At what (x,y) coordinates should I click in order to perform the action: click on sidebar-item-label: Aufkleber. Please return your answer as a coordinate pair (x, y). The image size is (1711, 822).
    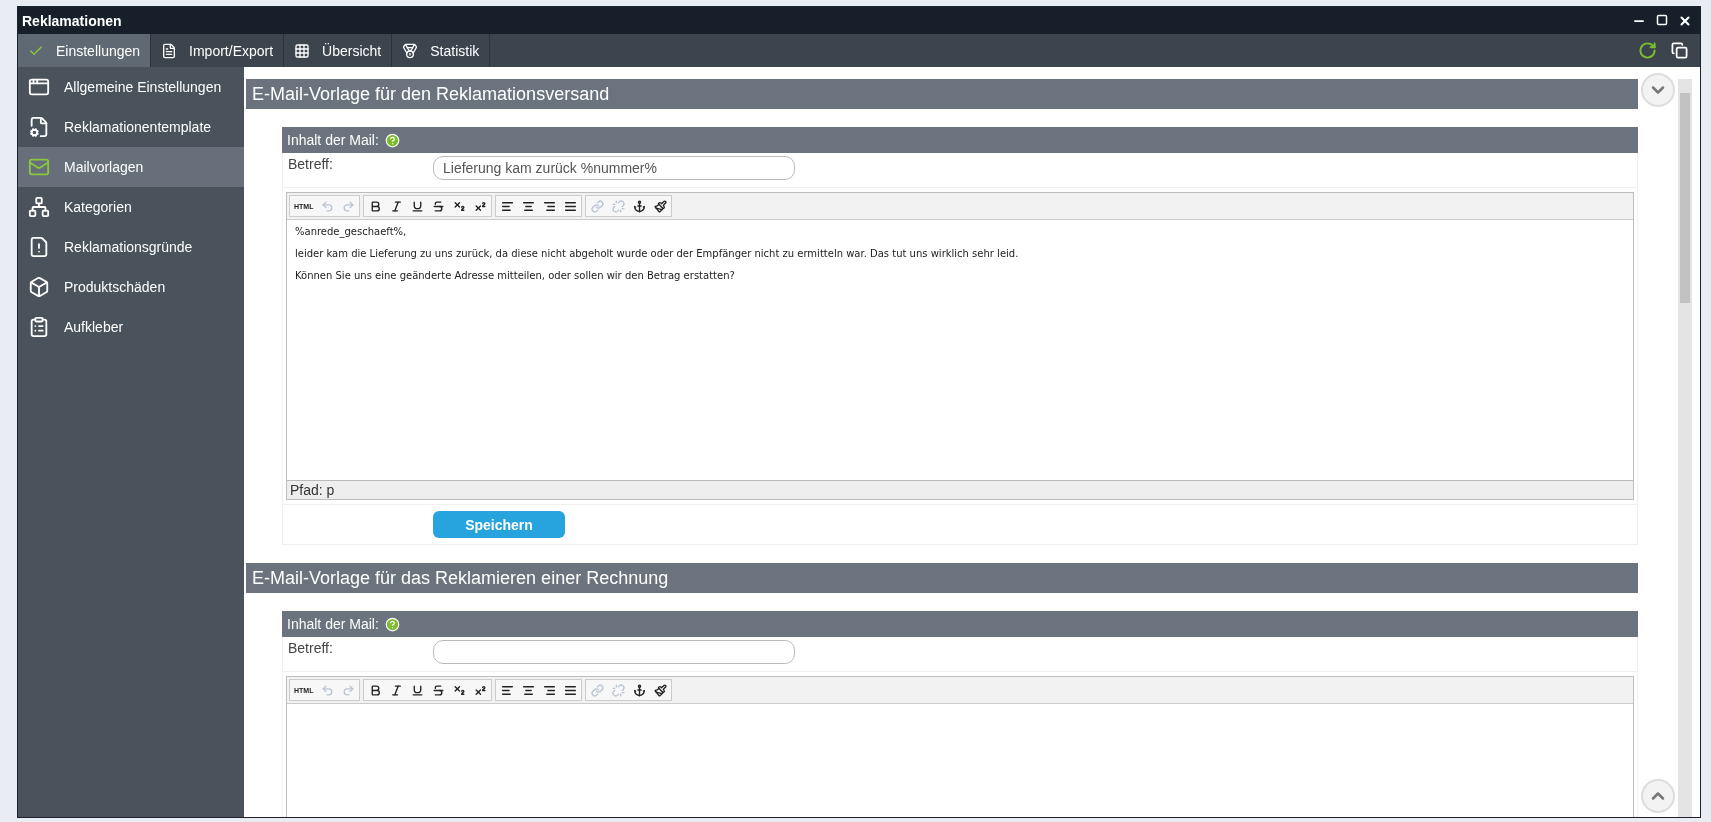
    Looking at the image, I should click on (94, 327).